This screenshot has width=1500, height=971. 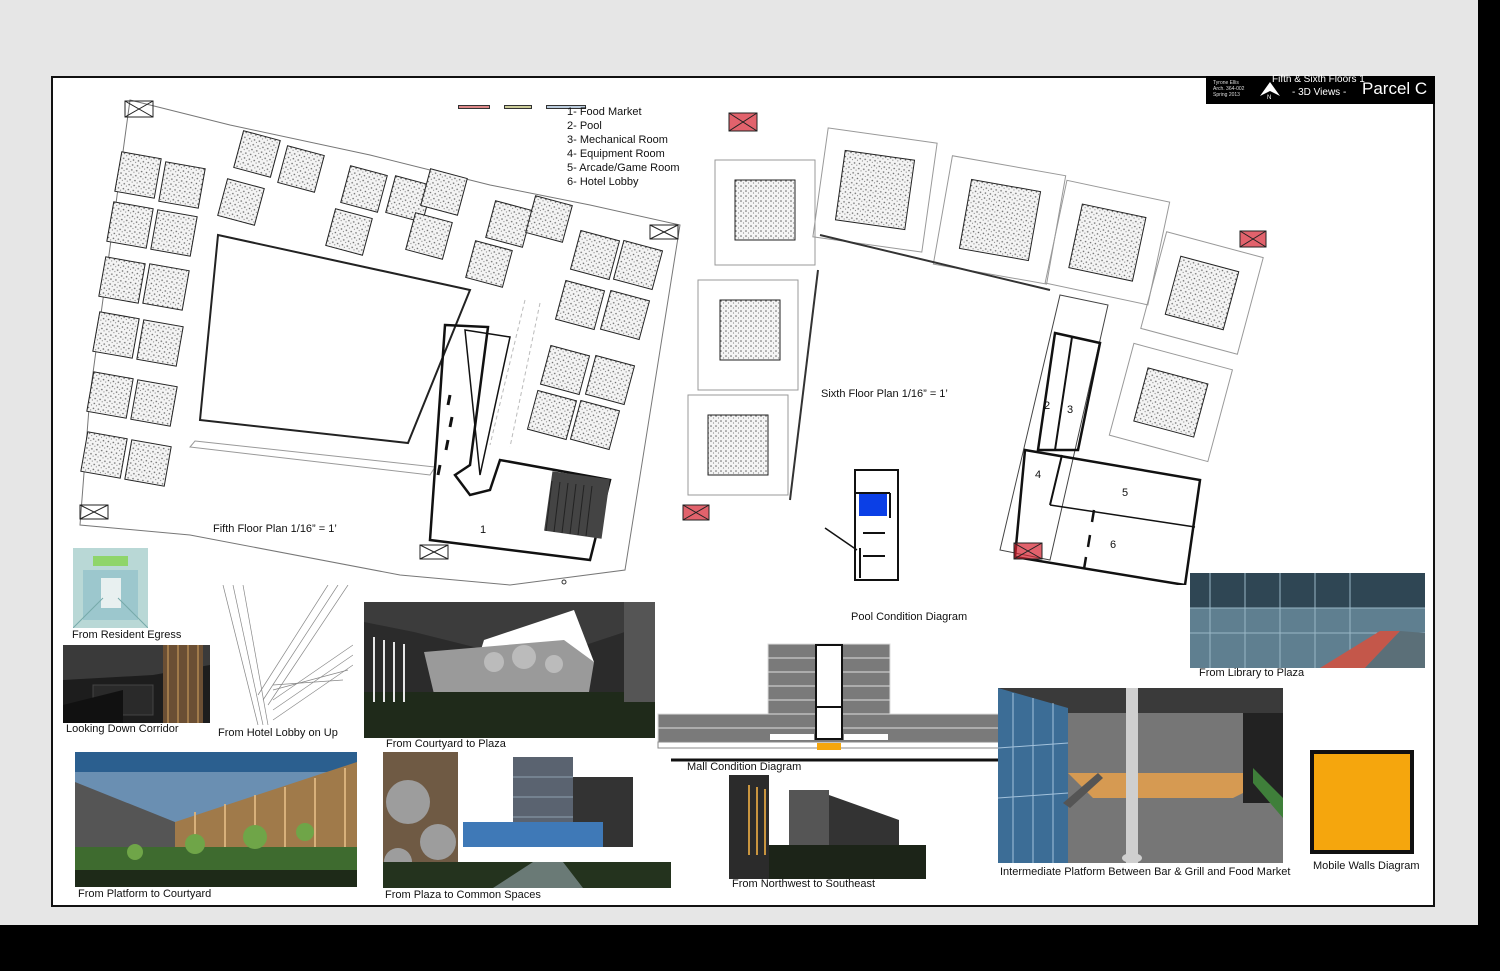 I want to click on room-number: 6, so click(x=1113, y=545).